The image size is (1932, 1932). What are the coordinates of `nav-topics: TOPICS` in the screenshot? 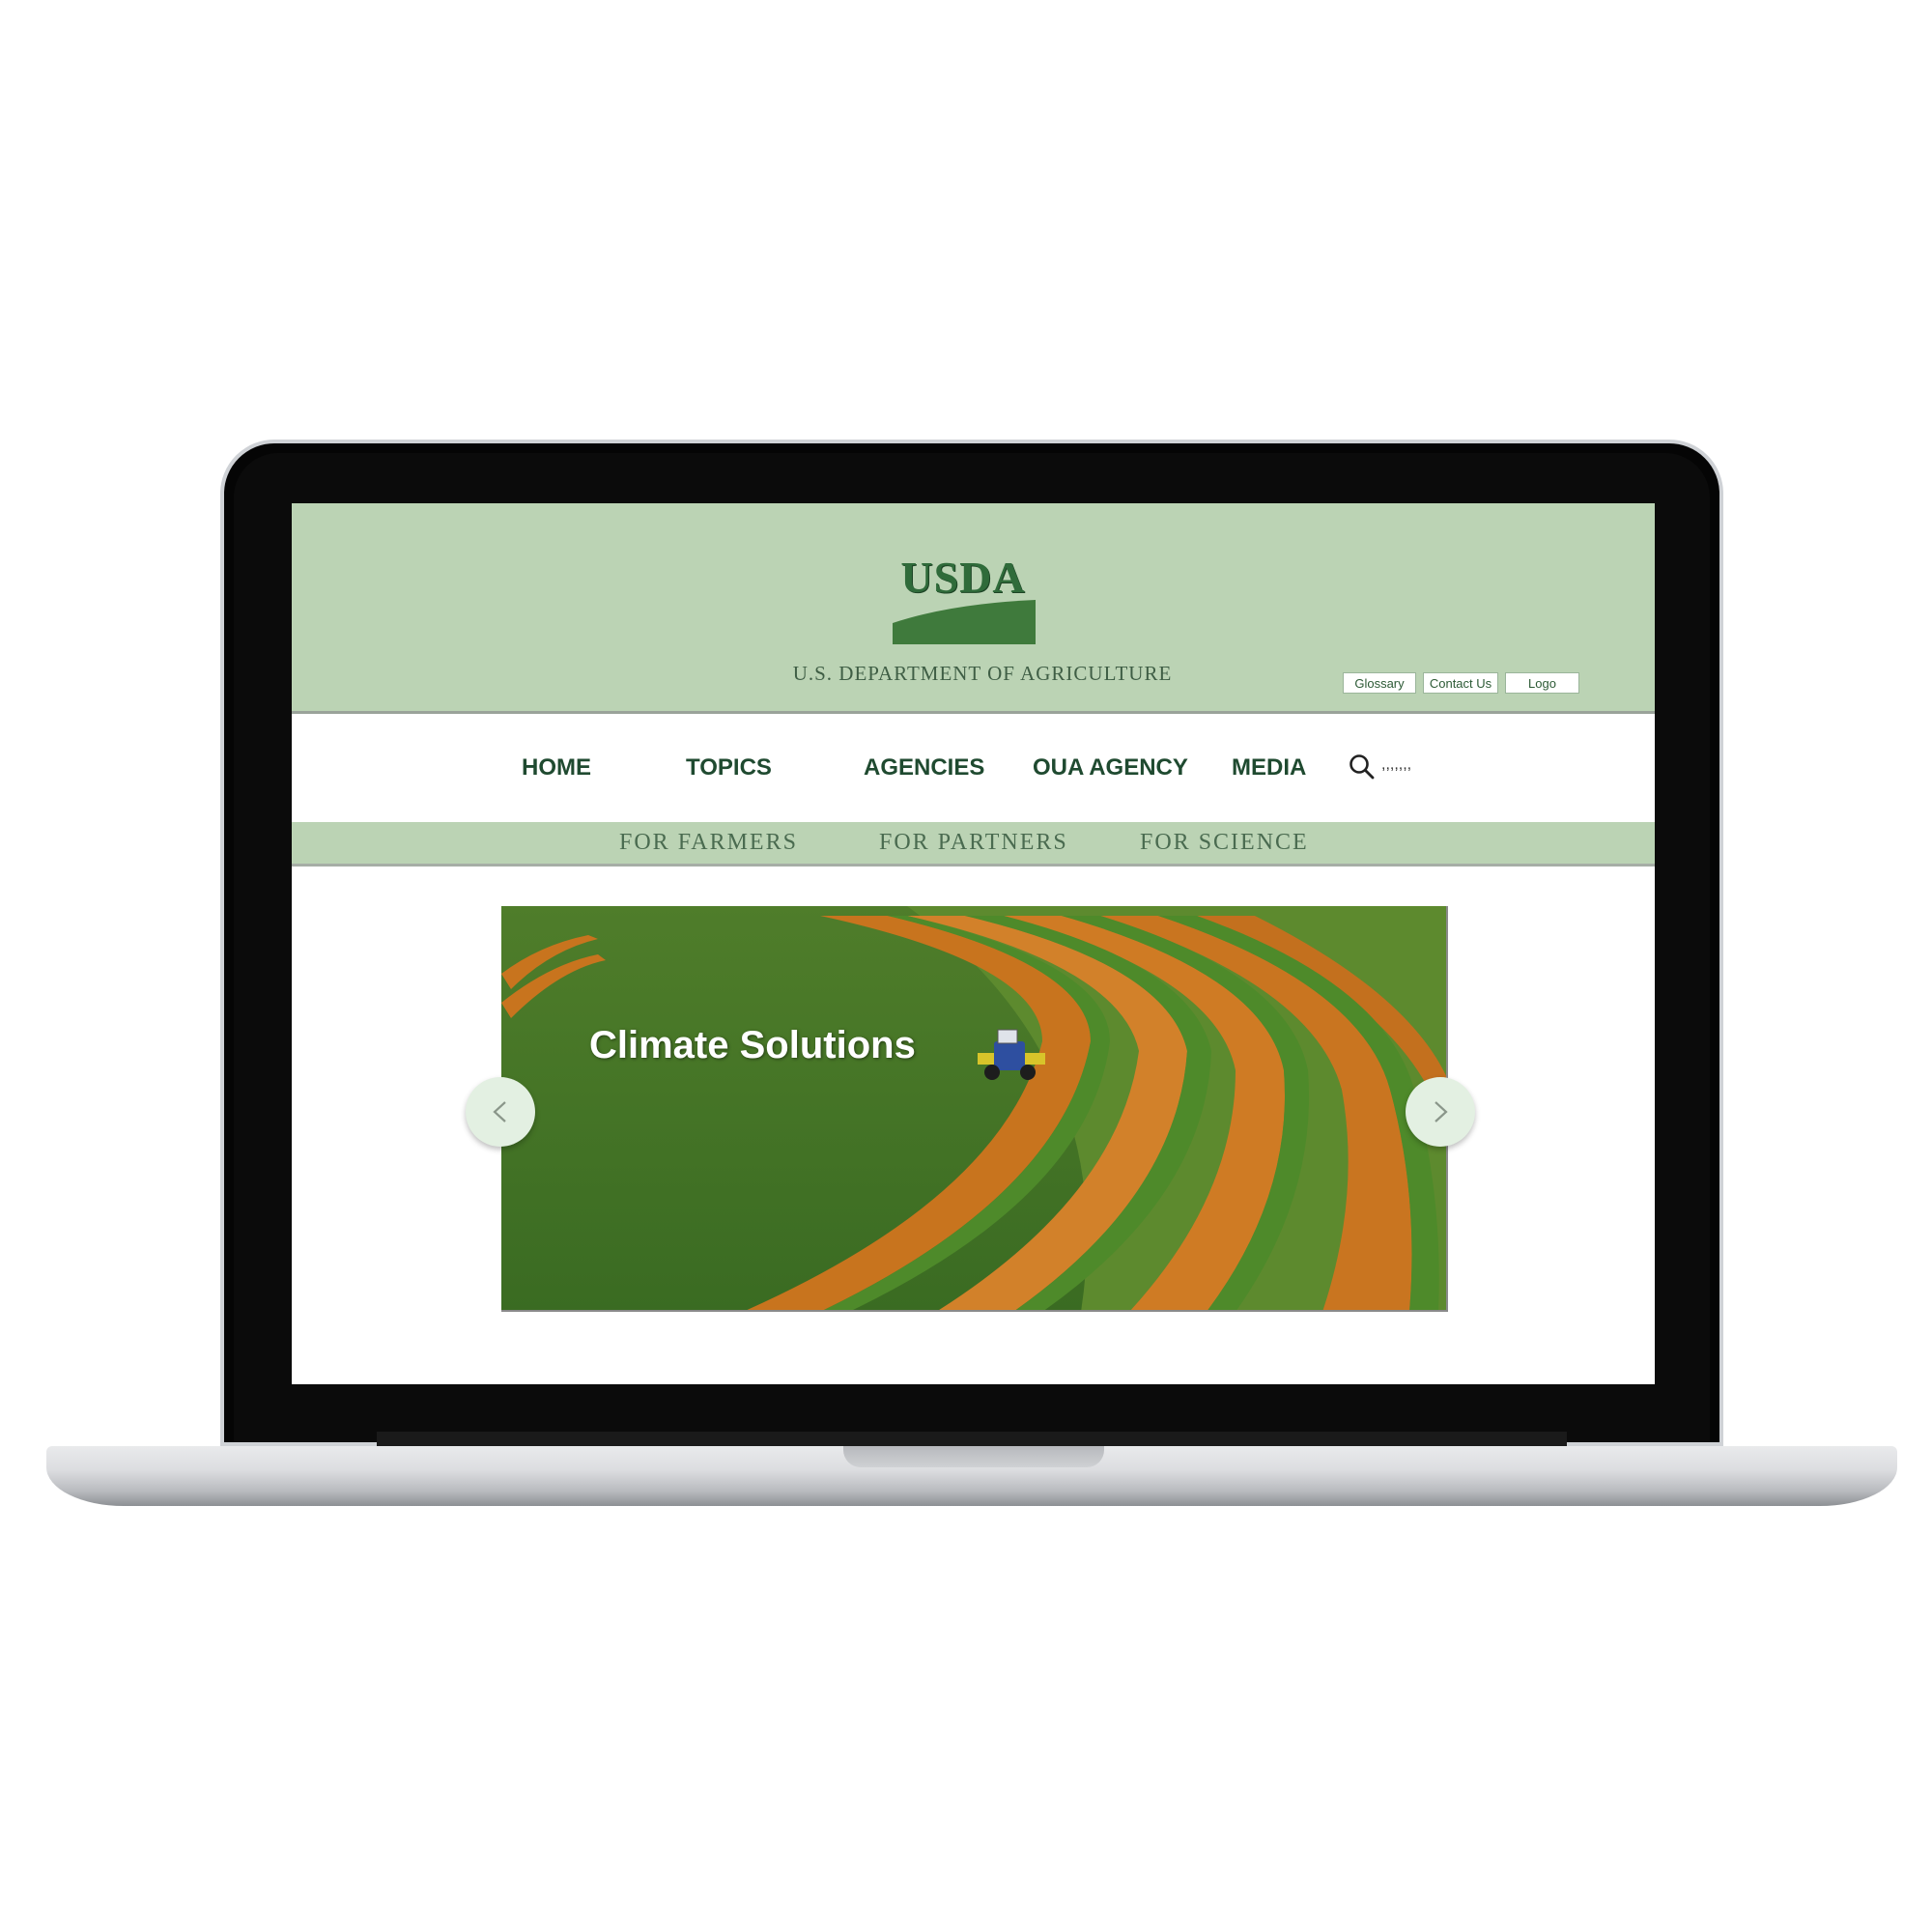 It's located at (729, 767).